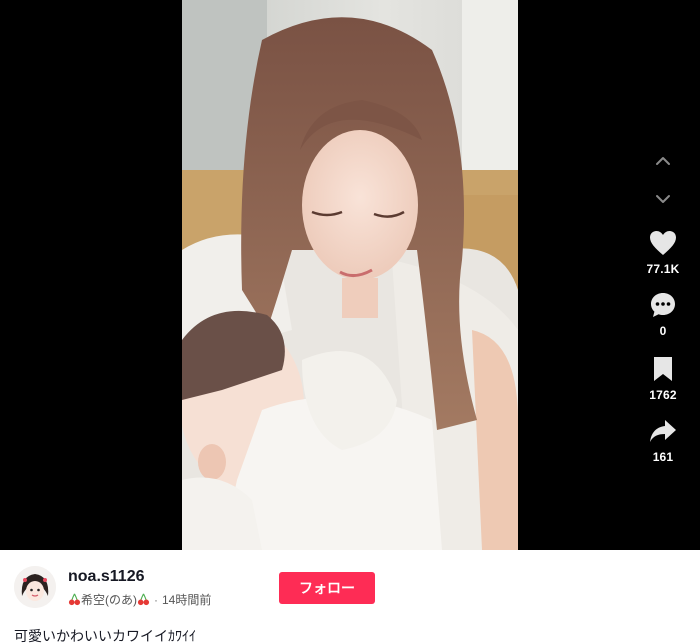 This screenshot has height=643, width=700. I want to click on author-subline: 希空(のあ) · 14時間前, so click(139, 599).